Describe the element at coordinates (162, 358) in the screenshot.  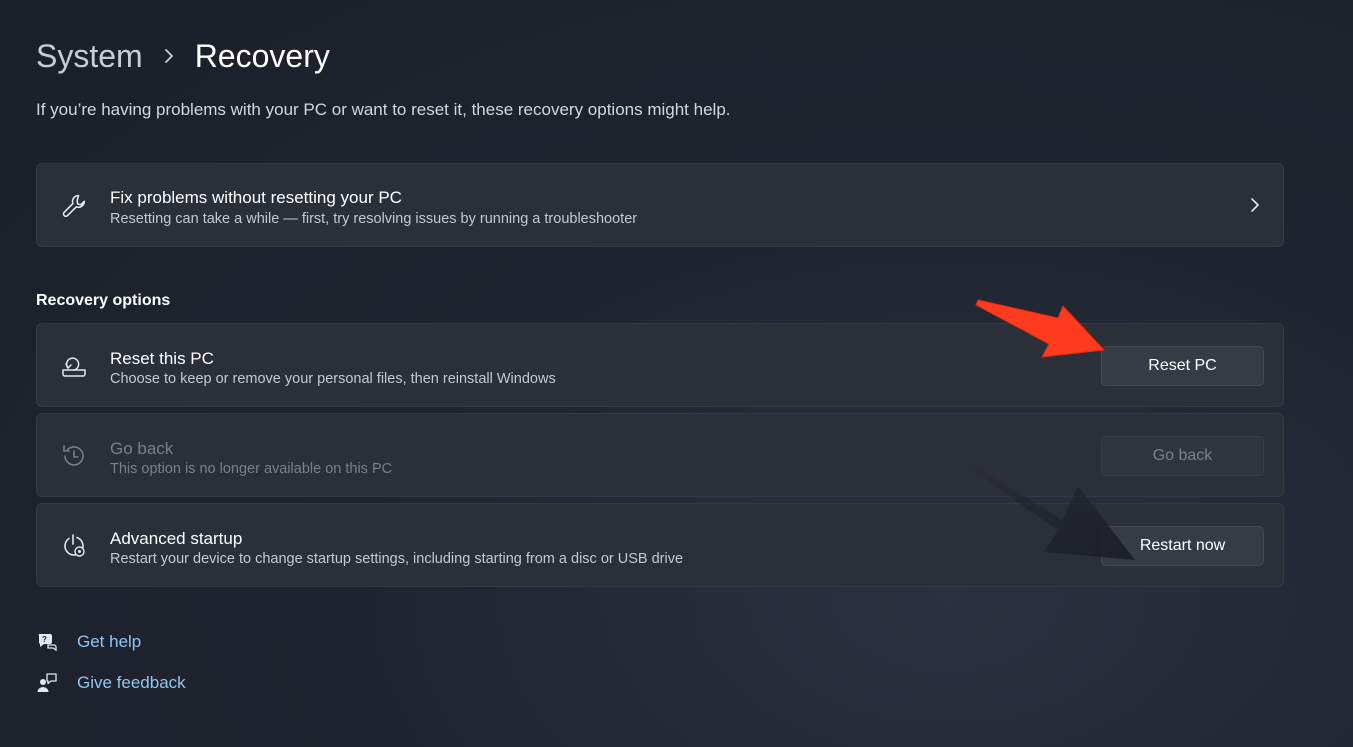
I see `reset-pc-title: Reset this PC` at that location.